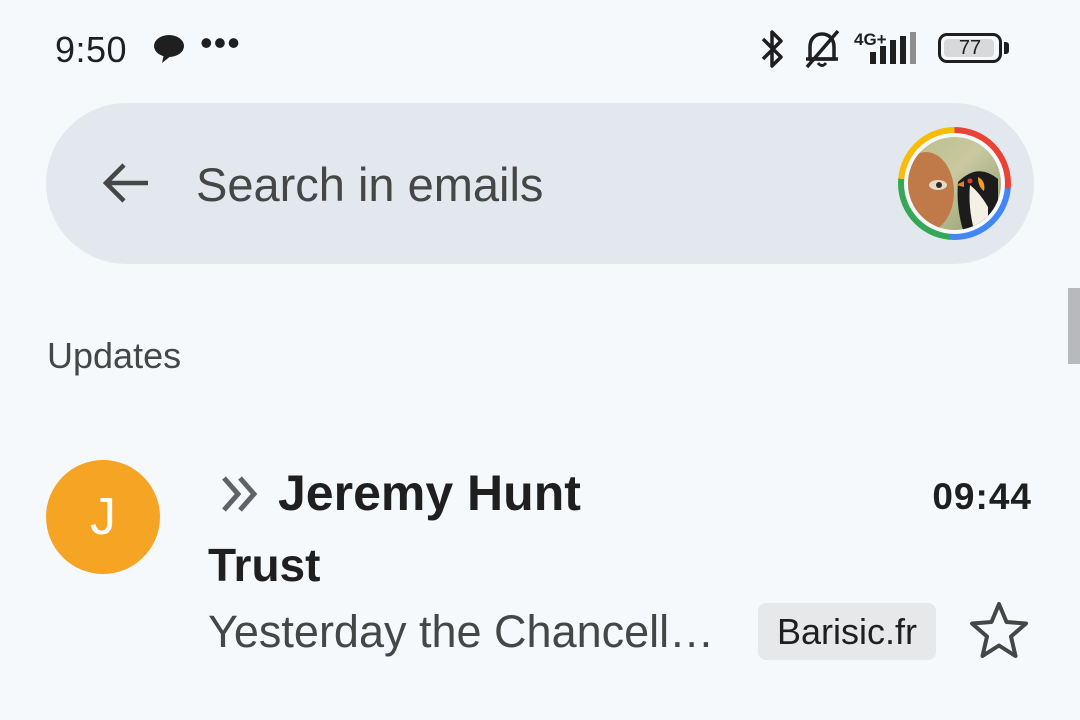 The image size is (1080, 720). What do you see at coordinates (822, 51) in the screenshot?
I see `bell-off-icon` at bounding box center [822, 51].